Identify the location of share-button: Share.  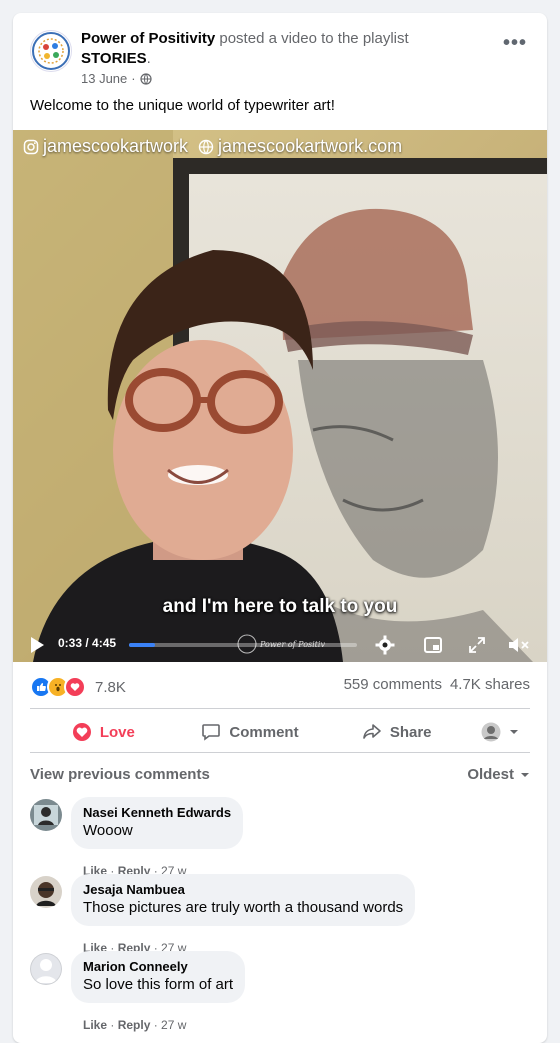
(396, 732).